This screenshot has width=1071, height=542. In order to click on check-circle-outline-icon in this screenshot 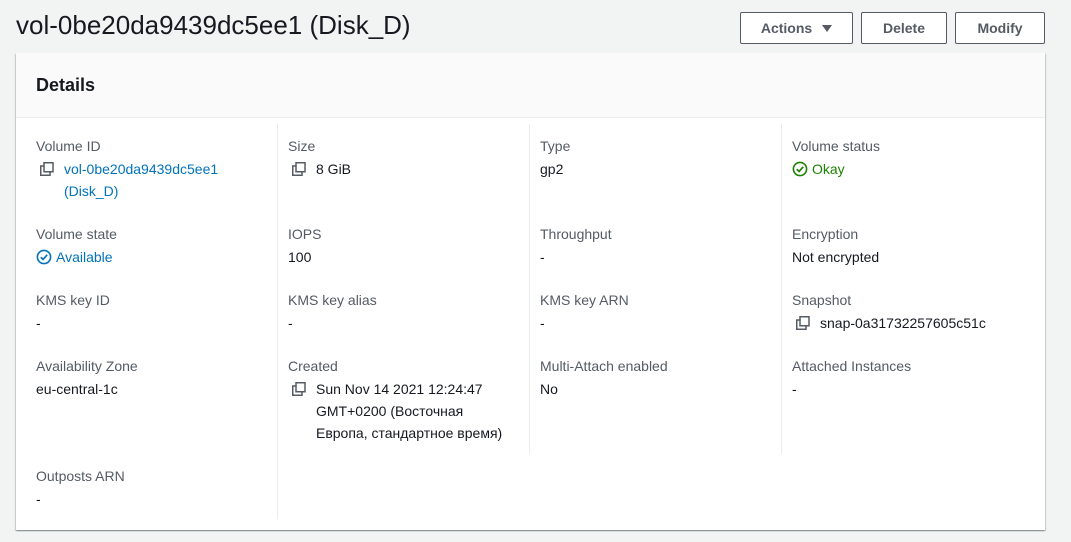, I will do `click(44, 257)`.